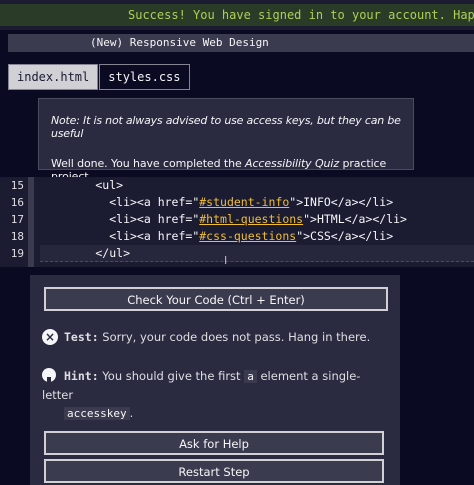 The height and width of the screenshot is (485, 474). I want to click on tab-styles-css: styles.css, so click(144, 77).